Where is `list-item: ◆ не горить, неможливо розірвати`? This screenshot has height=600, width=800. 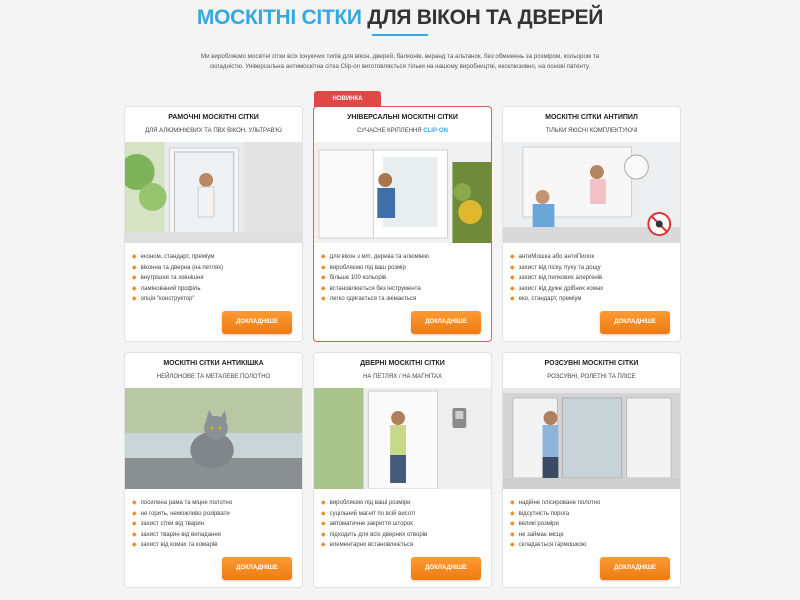
list-item: ◆ не горить, неможливо розірвати is located at coordinates (181, 513).